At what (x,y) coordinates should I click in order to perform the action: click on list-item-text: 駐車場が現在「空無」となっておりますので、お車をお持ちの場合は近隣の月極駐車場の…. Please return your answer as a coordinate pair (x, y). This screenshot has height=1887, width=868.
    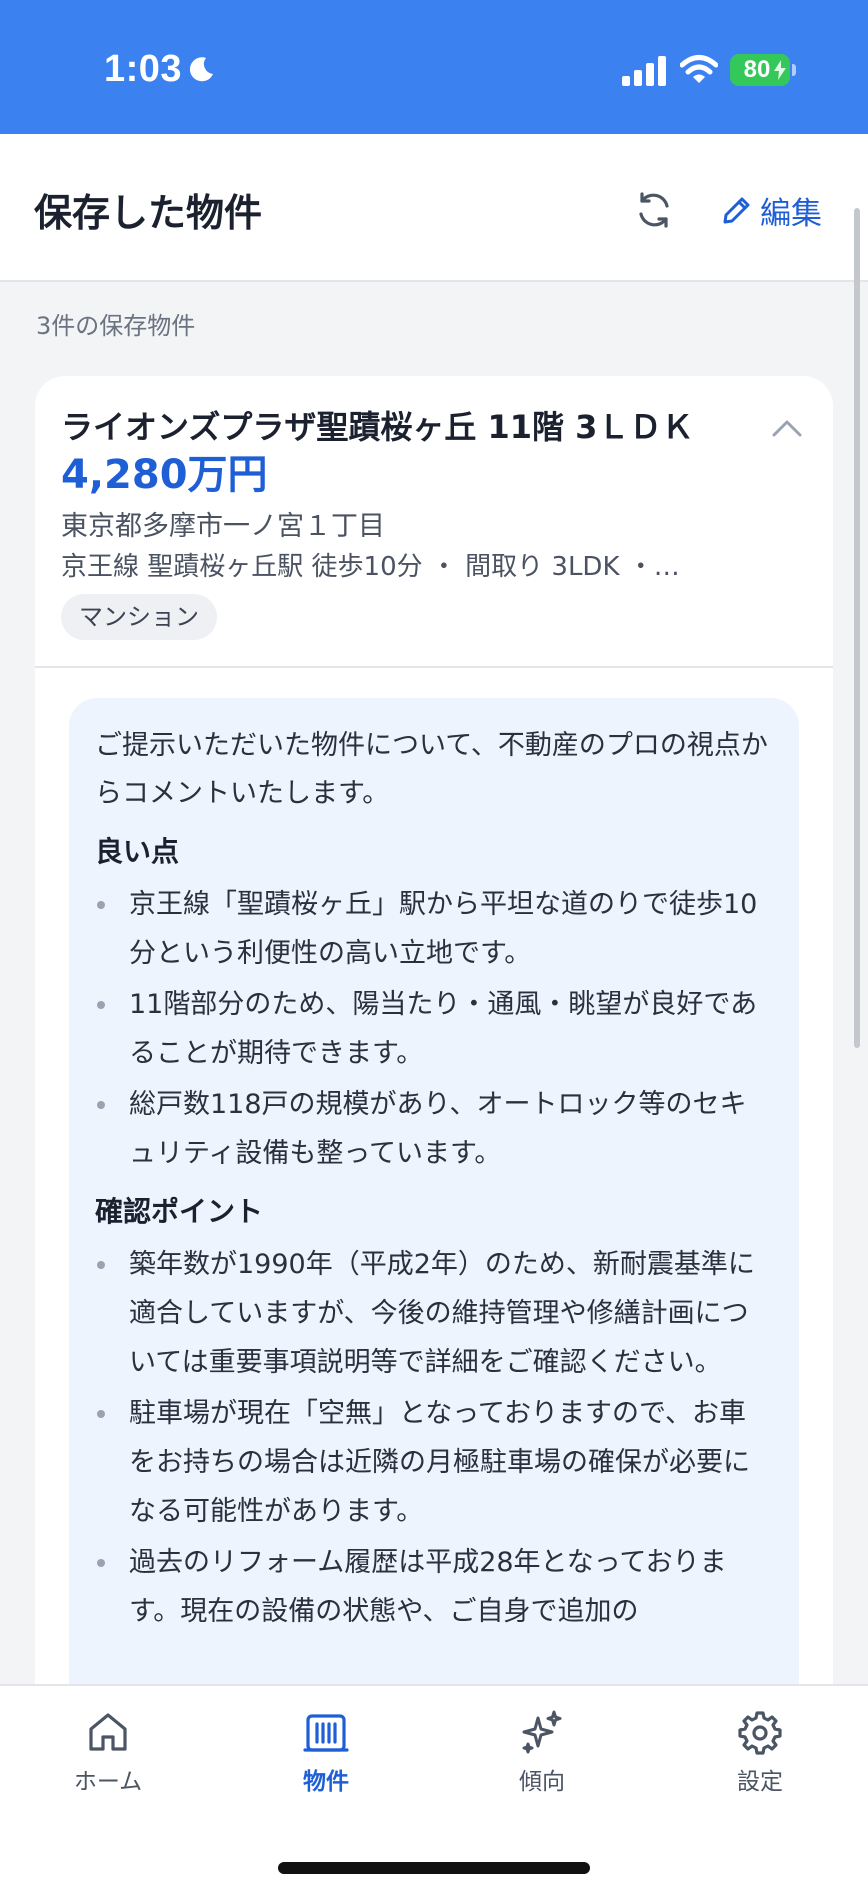
    Looking at the image, I should click on (439, 1462).